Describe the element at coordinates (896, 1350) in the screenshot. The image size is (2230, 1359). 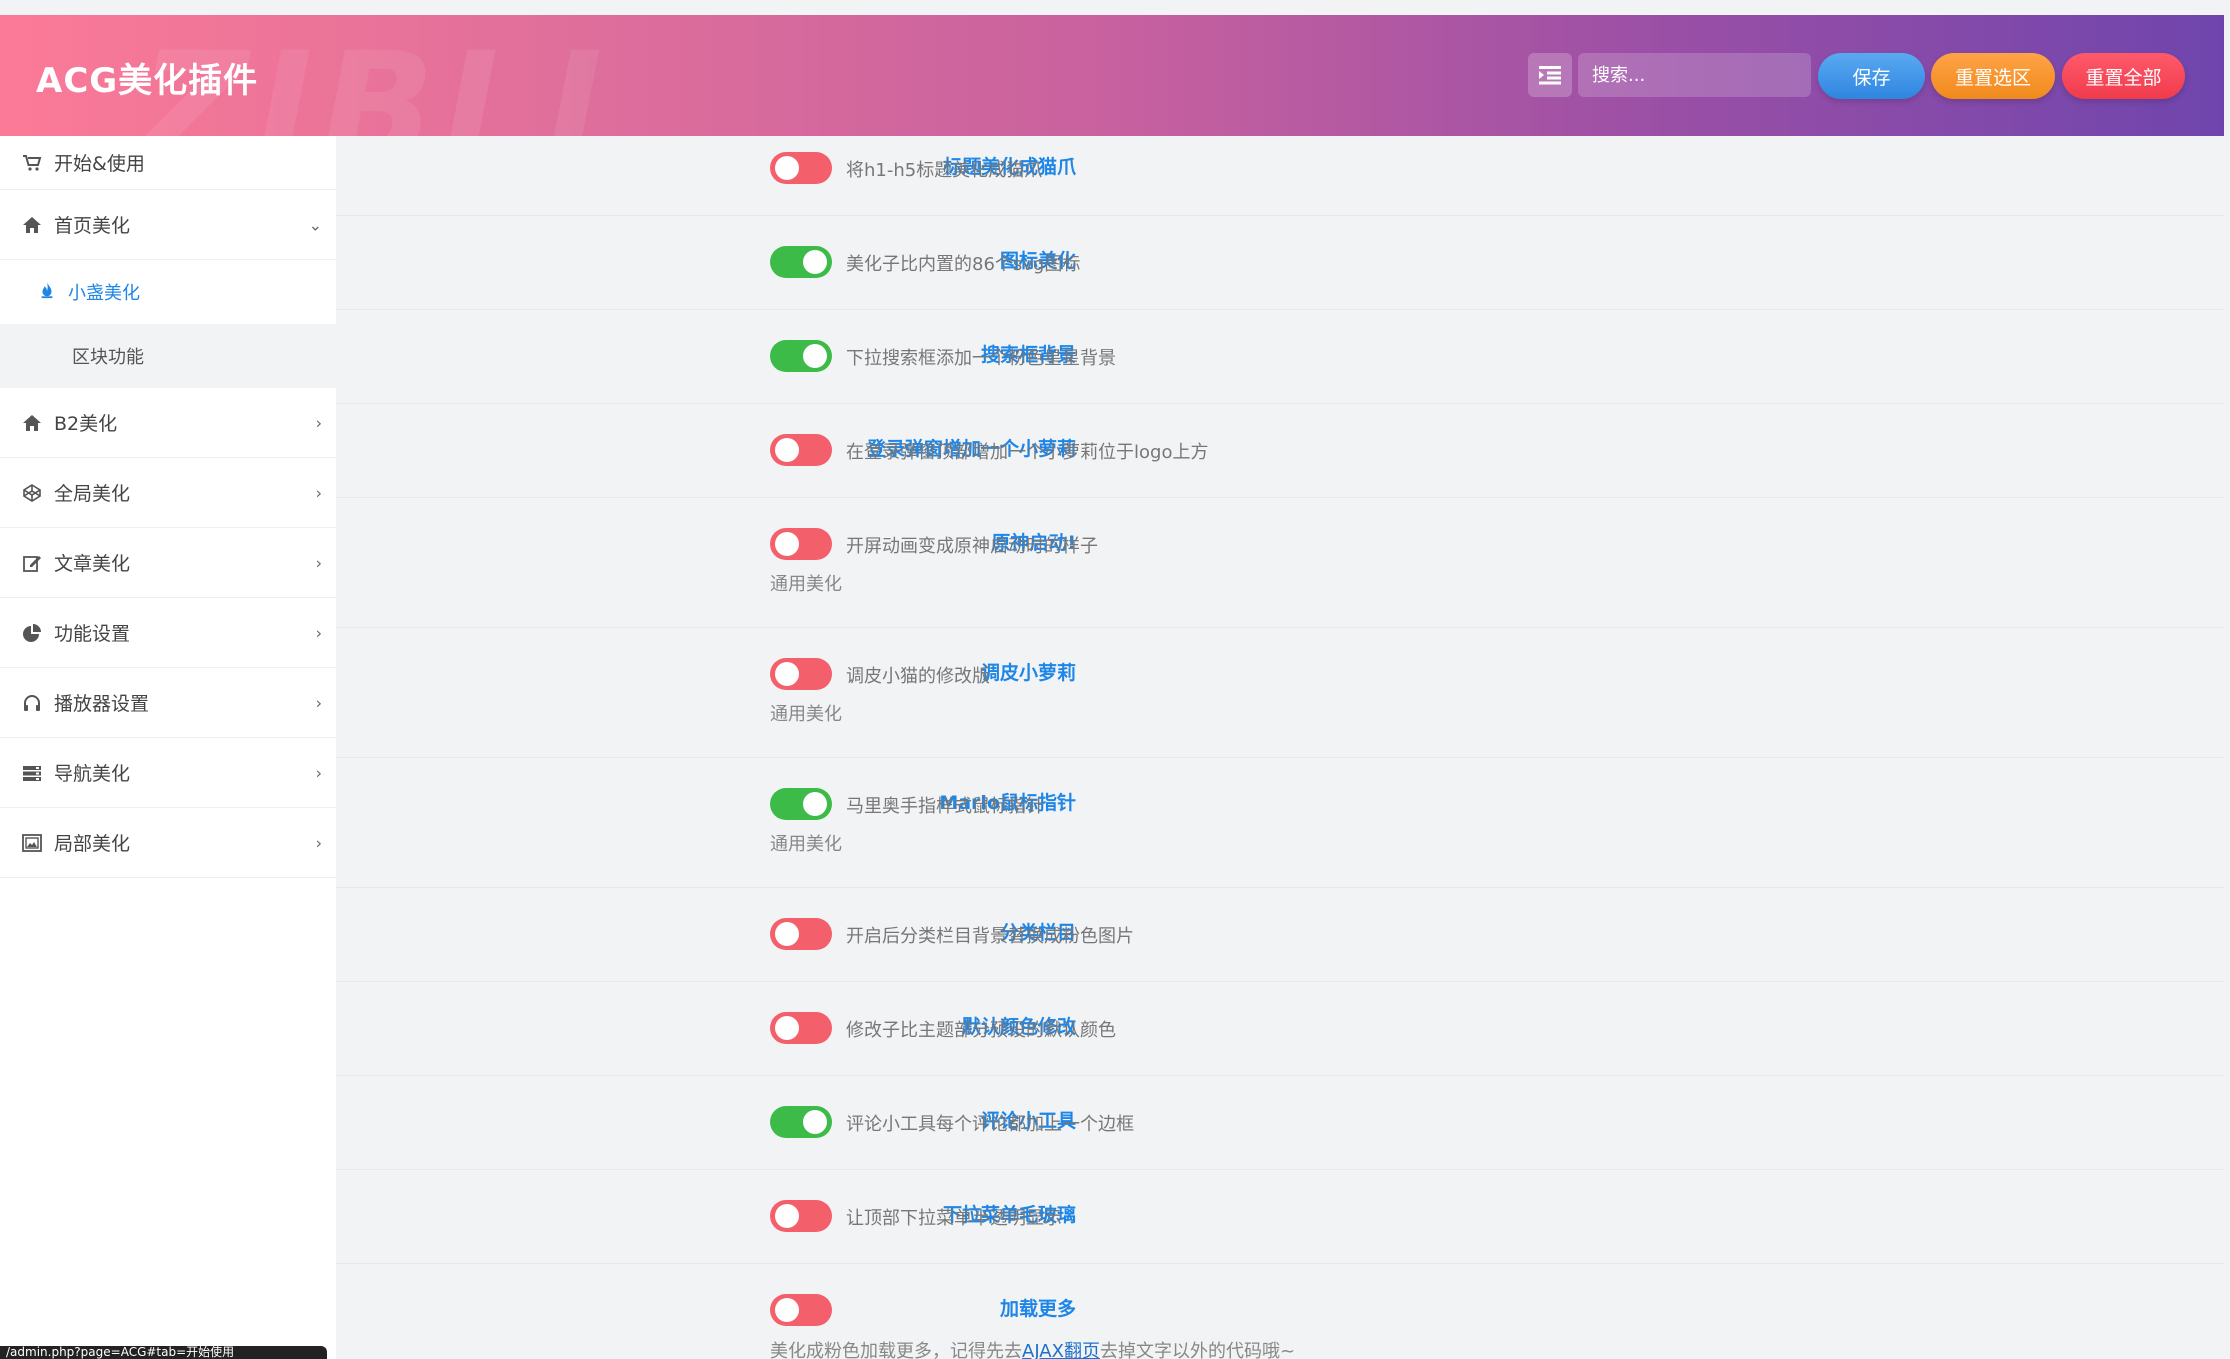
I see `subtext-before: 美化成粉色加载更多，记得先去` at that location.